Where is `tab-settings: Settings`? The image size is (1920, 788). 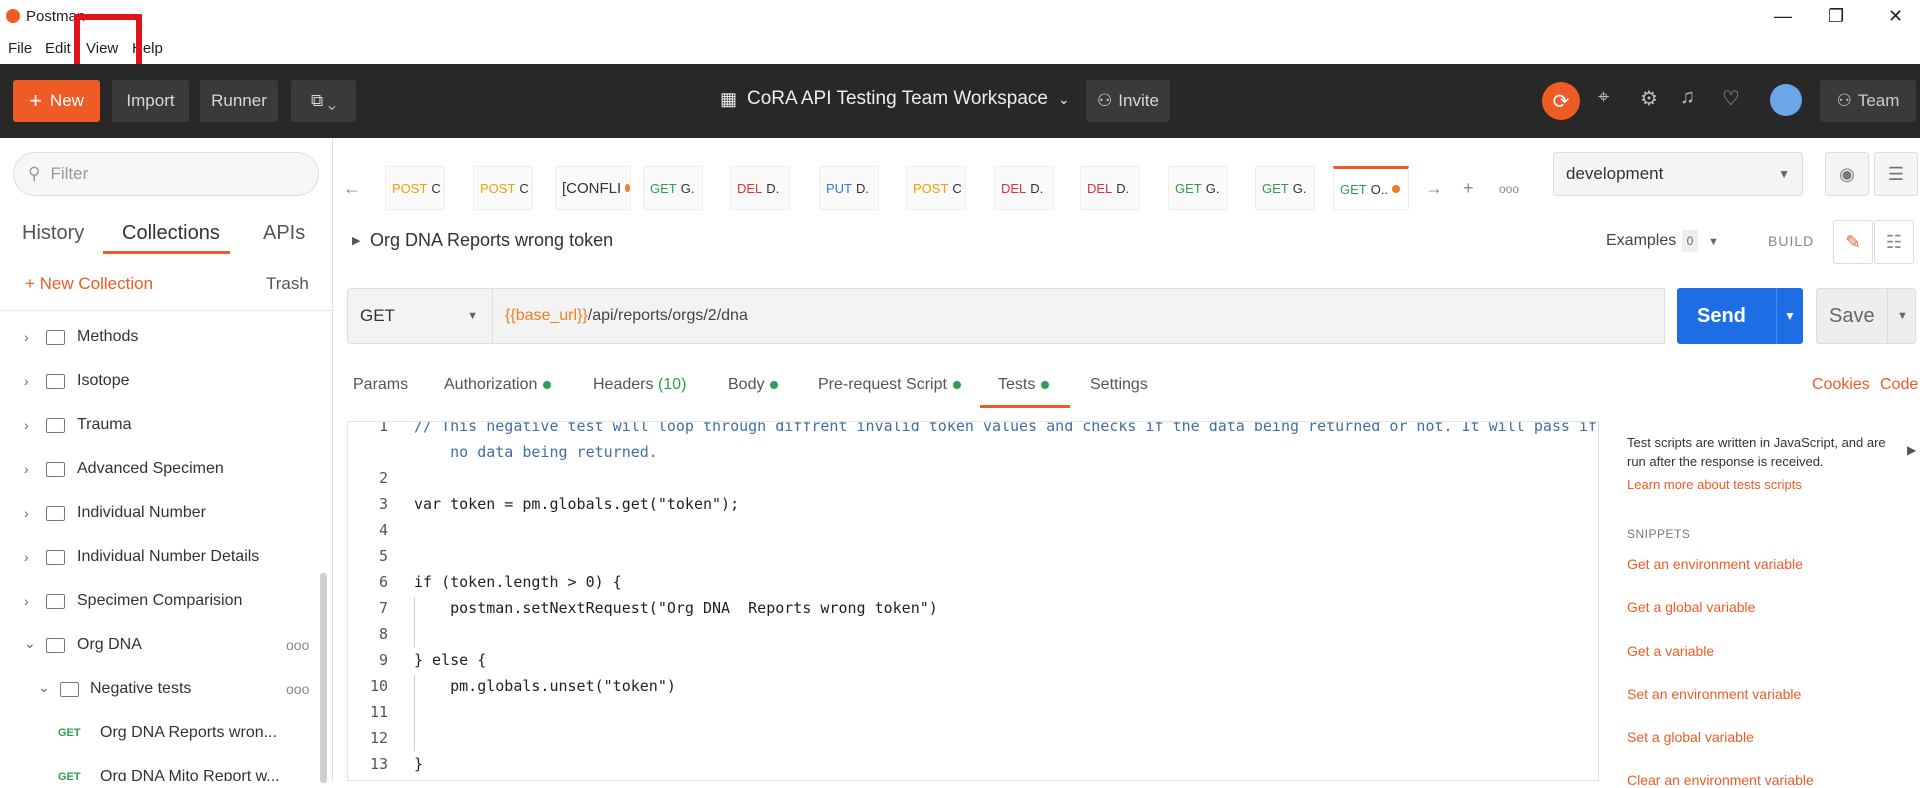
tab-settings: Settings is located at coordinates (1119, 385).